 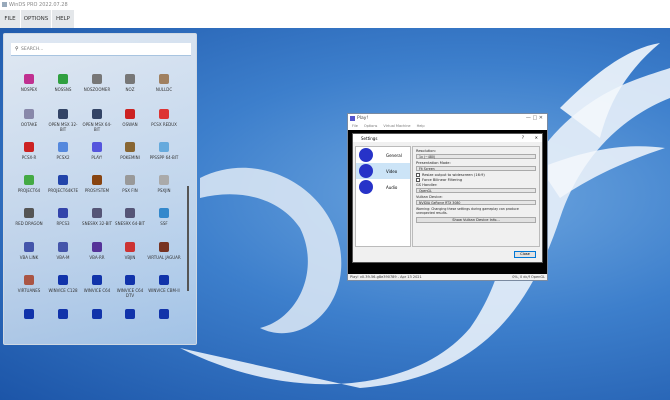 What do you see at coordinates (63, 223) in the screenshot?
I see `app-label: RPCS3` at bounding box center [63, 223].